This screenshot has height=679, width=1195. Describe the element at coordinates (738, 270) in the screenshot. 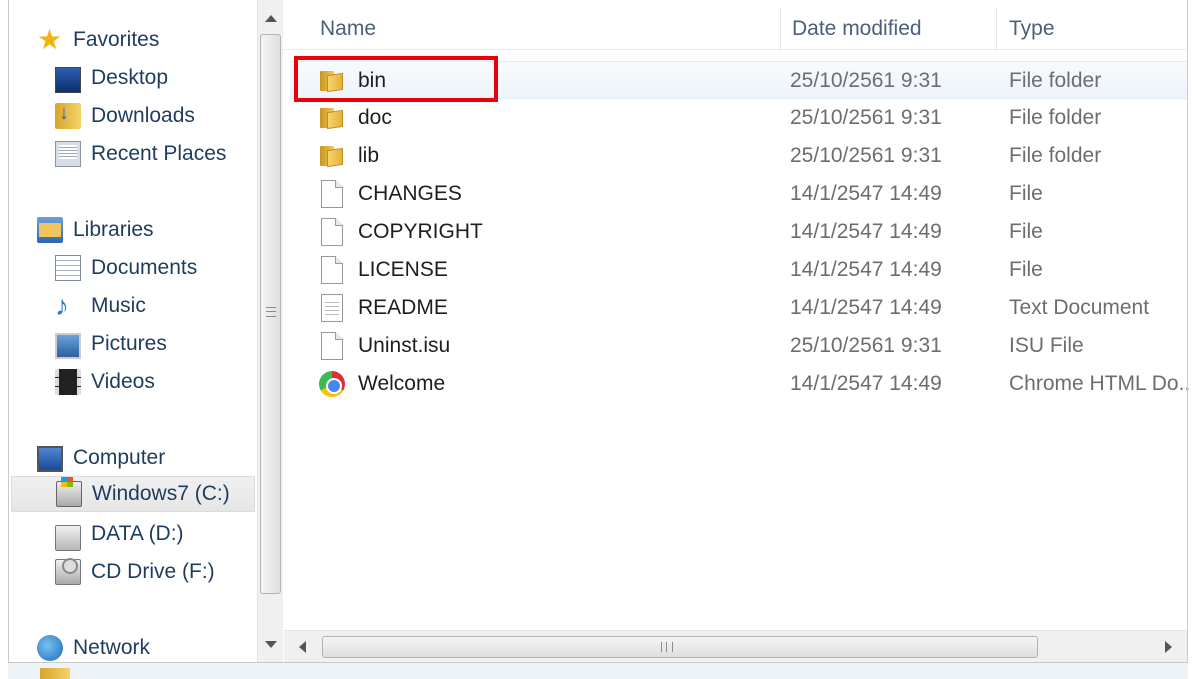

I see `file-row: LICENSE 14/1/2547 14:49 File` at that location.